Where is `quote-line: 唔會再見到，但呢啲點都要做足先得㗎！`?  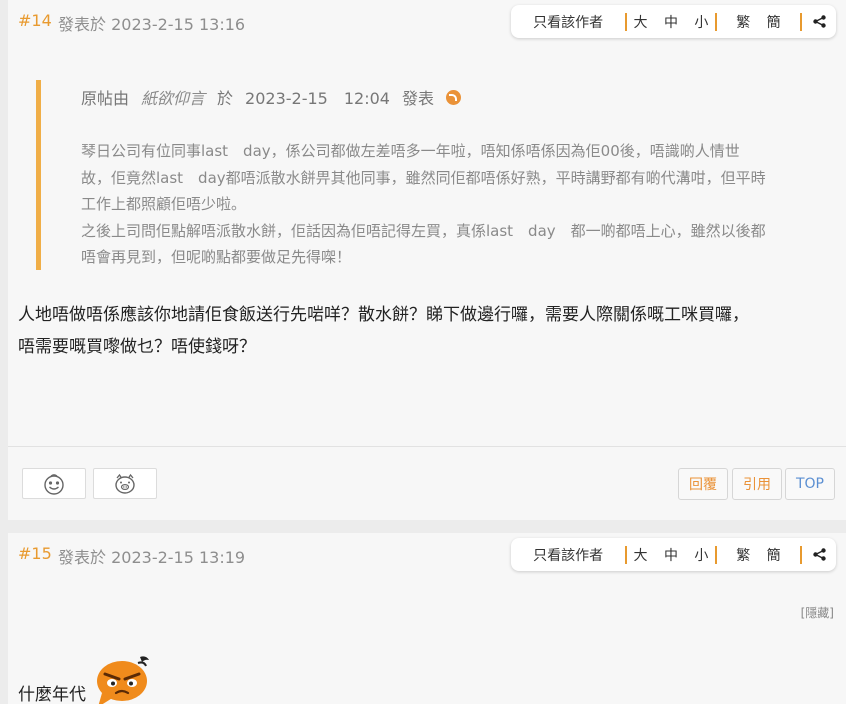 quote-line: 唔會再見到，但呢啲點都要做足先得㗎！ is located at coordinates (216, 257).